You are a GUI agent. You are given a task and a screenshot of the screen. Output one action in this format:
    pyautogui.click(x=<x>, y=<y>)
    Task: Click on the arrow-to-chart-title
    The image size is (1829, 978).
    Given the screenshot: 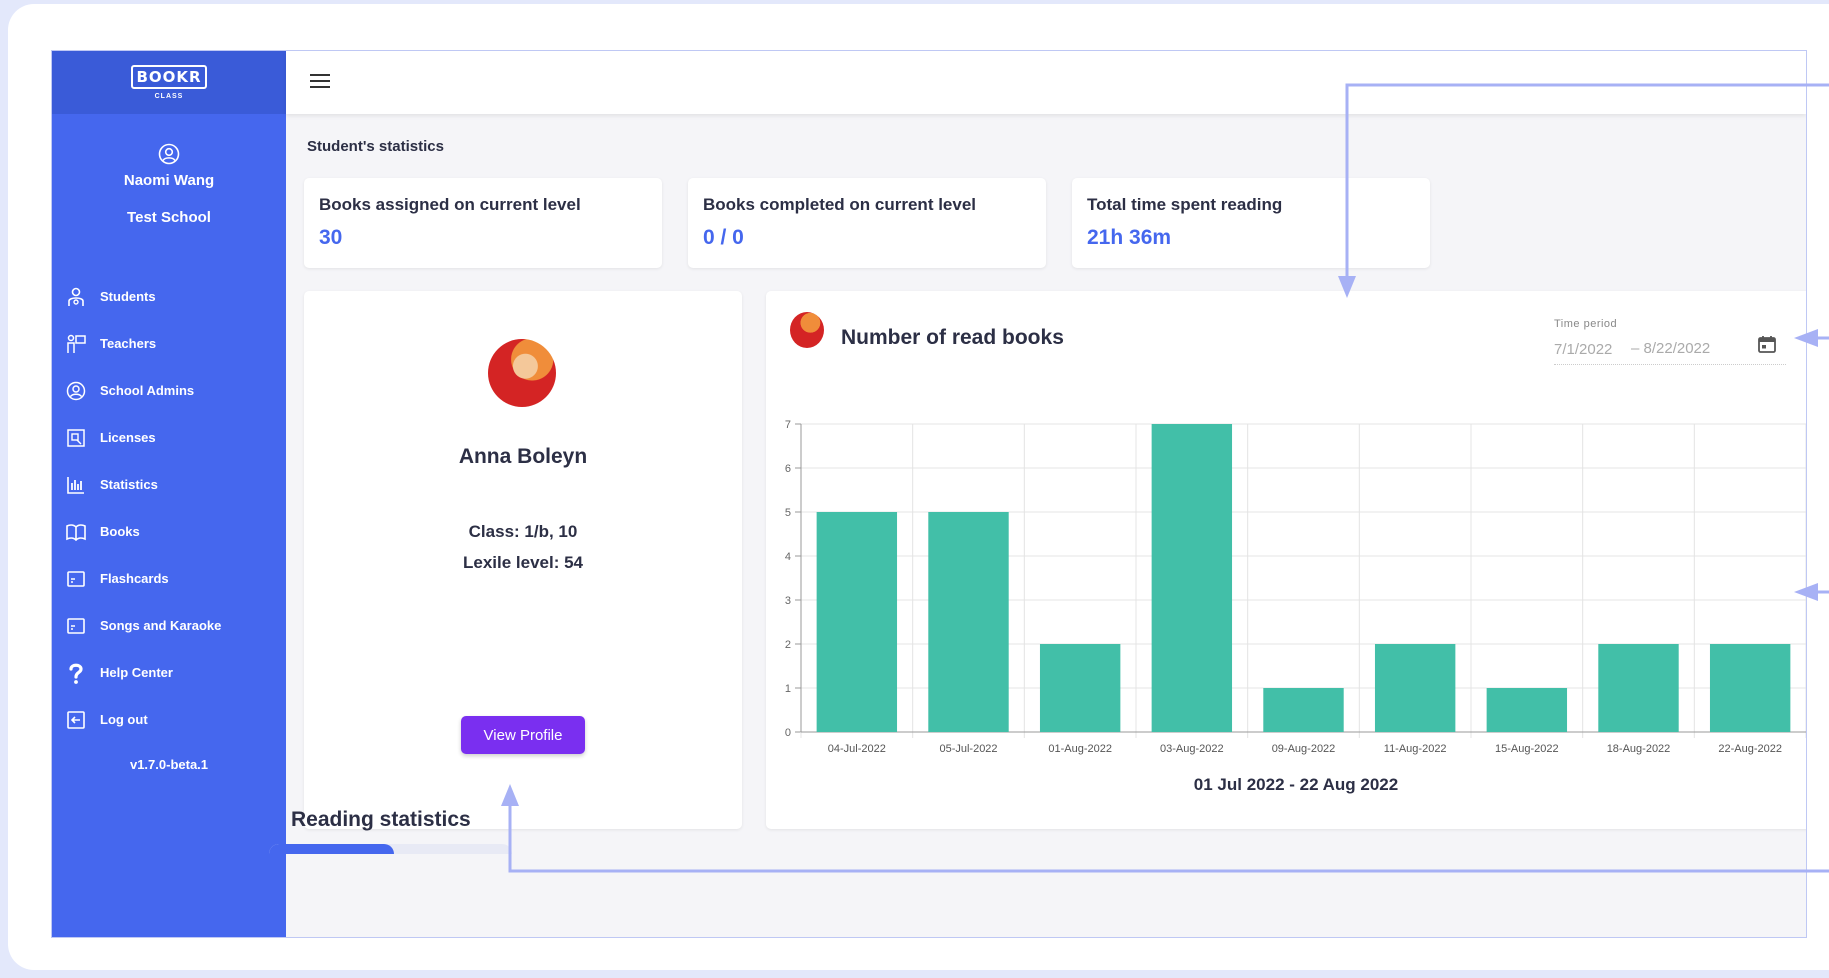 What is the action you would take?
    pyautogui.click(x=1587, y=184)
    